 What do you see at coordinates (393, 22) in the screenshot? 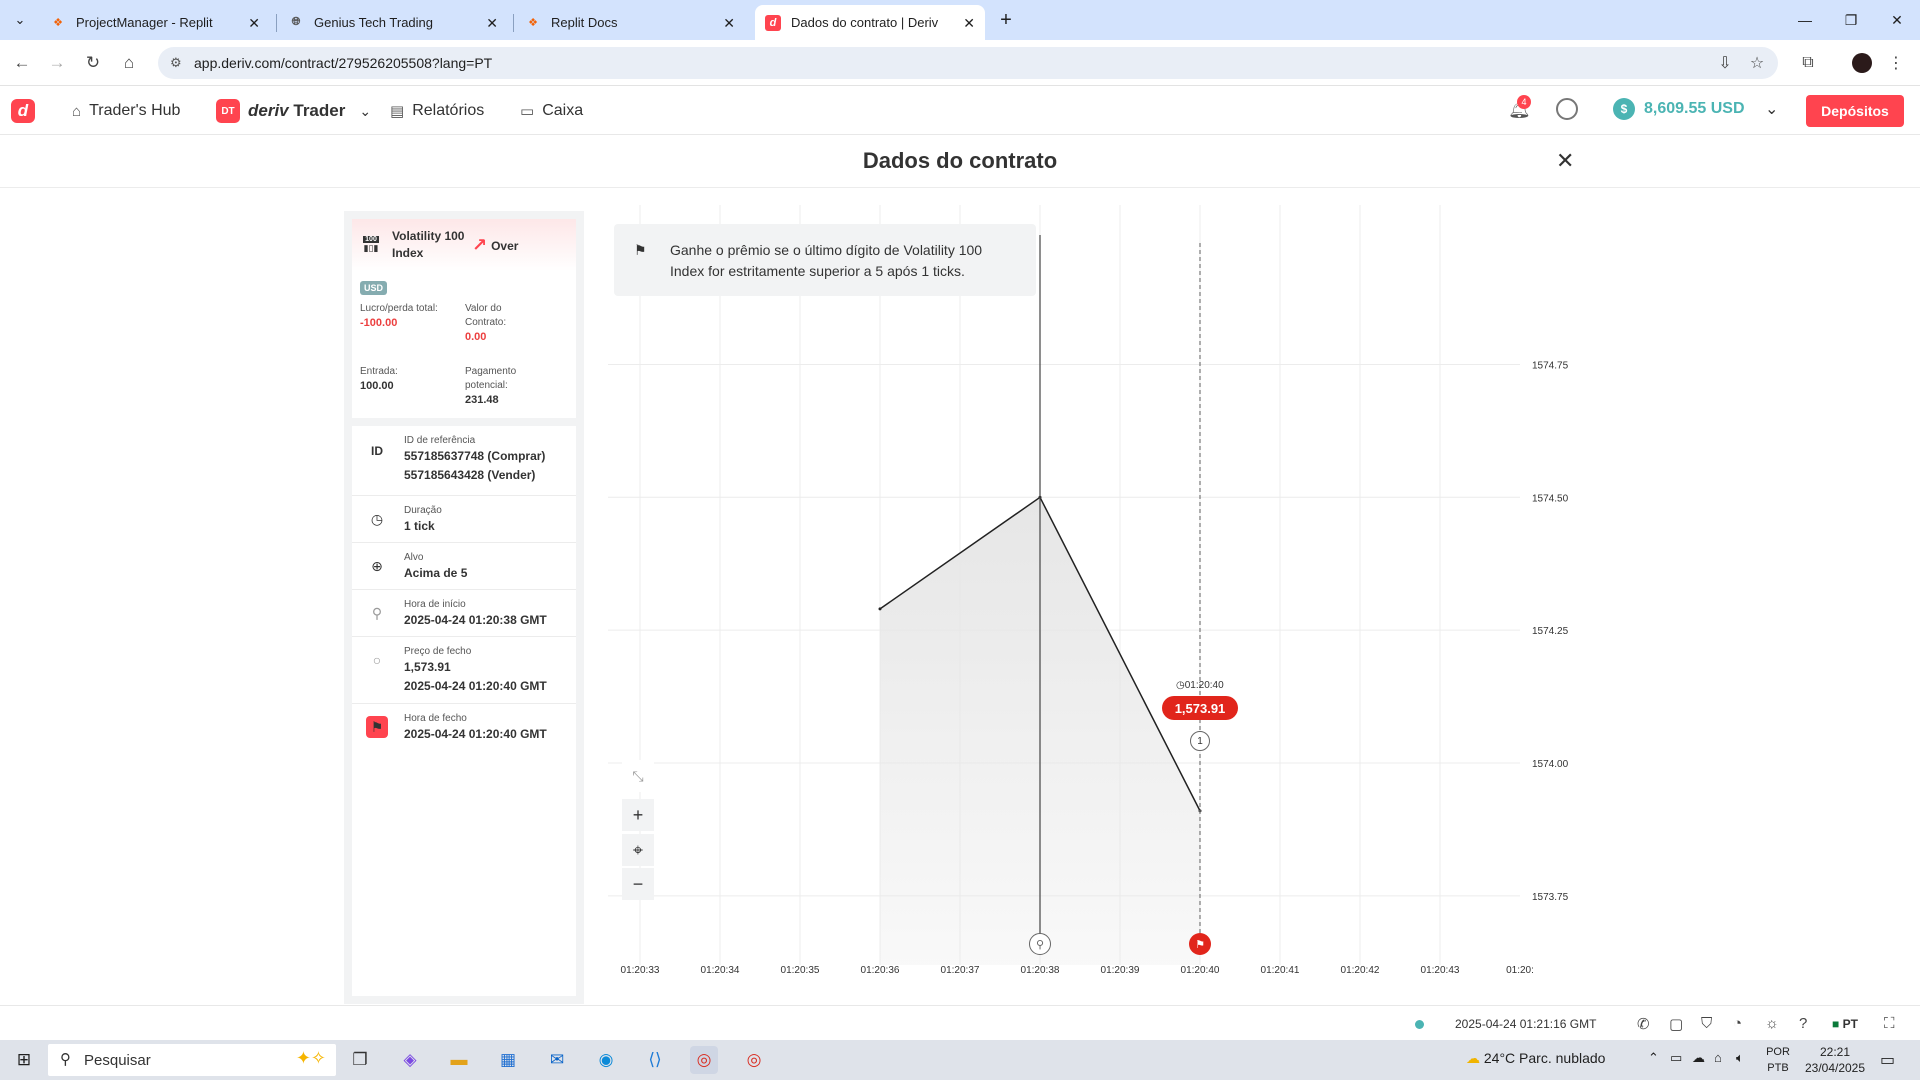
I see `tab-genius-tech: 🌐︎ Genius Tech Trading ✕` at bounding box center [393, 22].